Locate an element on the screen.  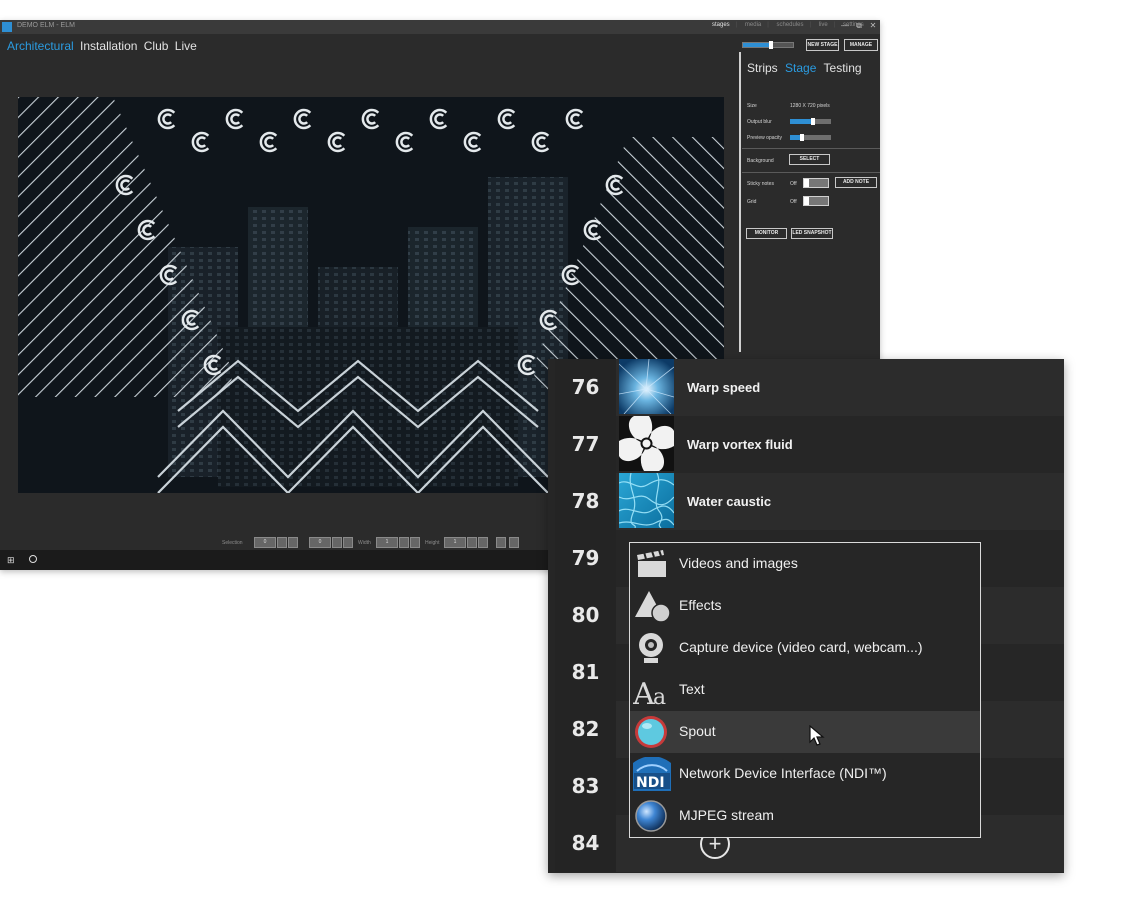
add-note-button: ADD NOTE is located at coordinates (856, 182).